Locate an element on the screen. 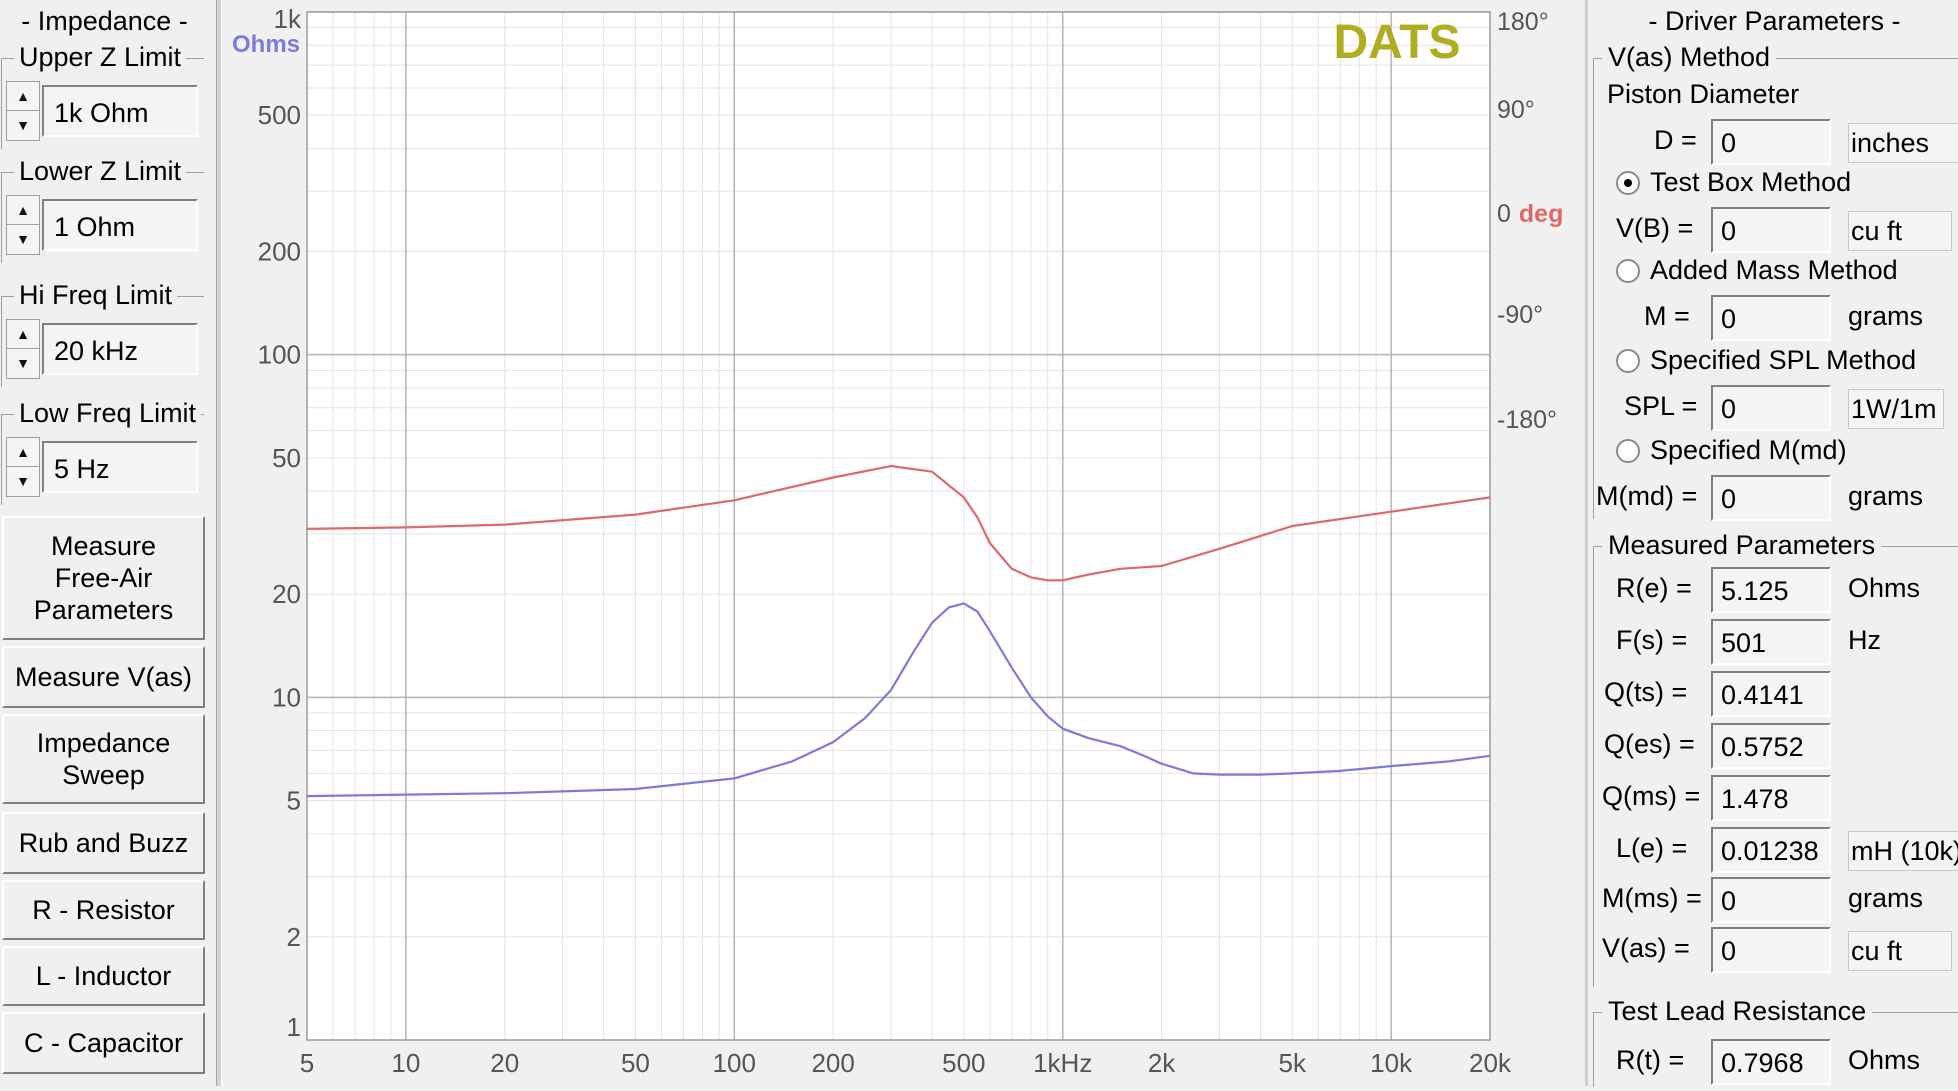 This screenshot has width=1958, height=1091. lower-z-group: Lower Z Limit ▲ ▼ 1 Ohm is located at coordinates (102, 209).